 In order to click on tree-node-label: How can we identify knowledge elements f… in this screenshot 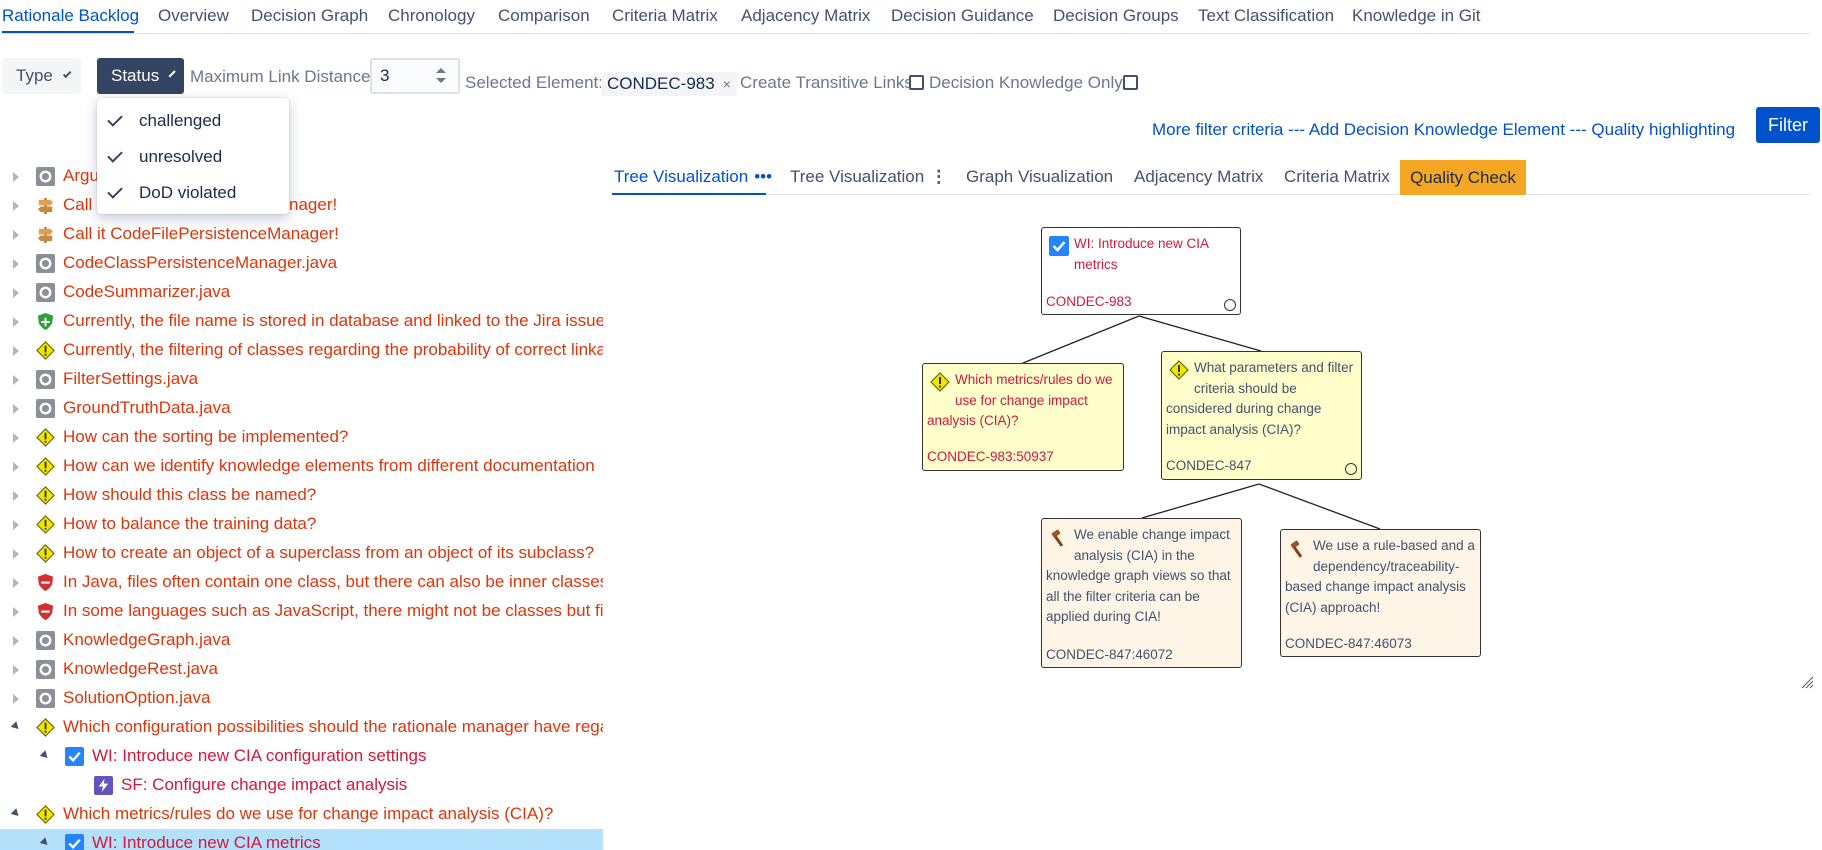, I will do `click(329, 466)`.